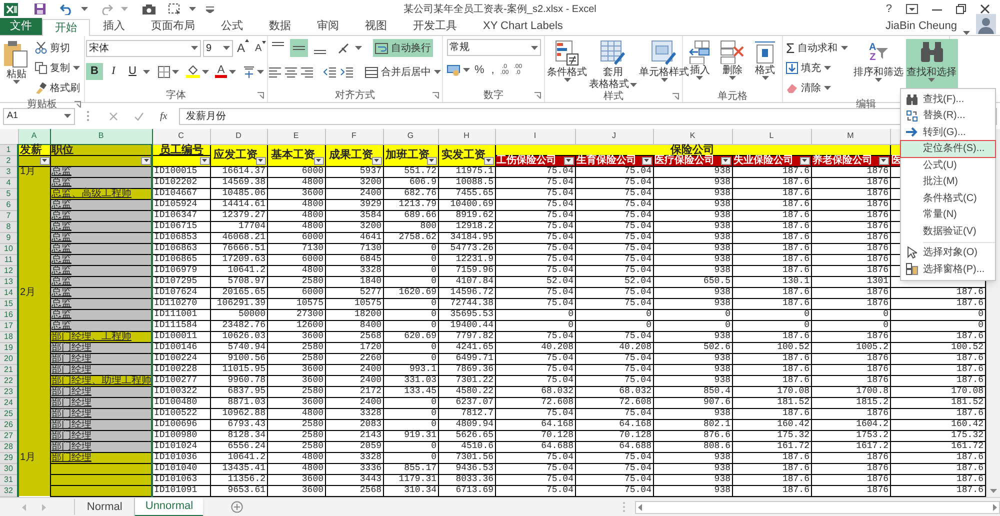 Image resolution: width=1000 pixels, height=516 pixels. What do you see at coordinates (535, 136) in the screenshot?
I see `column-header: I` at bounding box center [535, 136].